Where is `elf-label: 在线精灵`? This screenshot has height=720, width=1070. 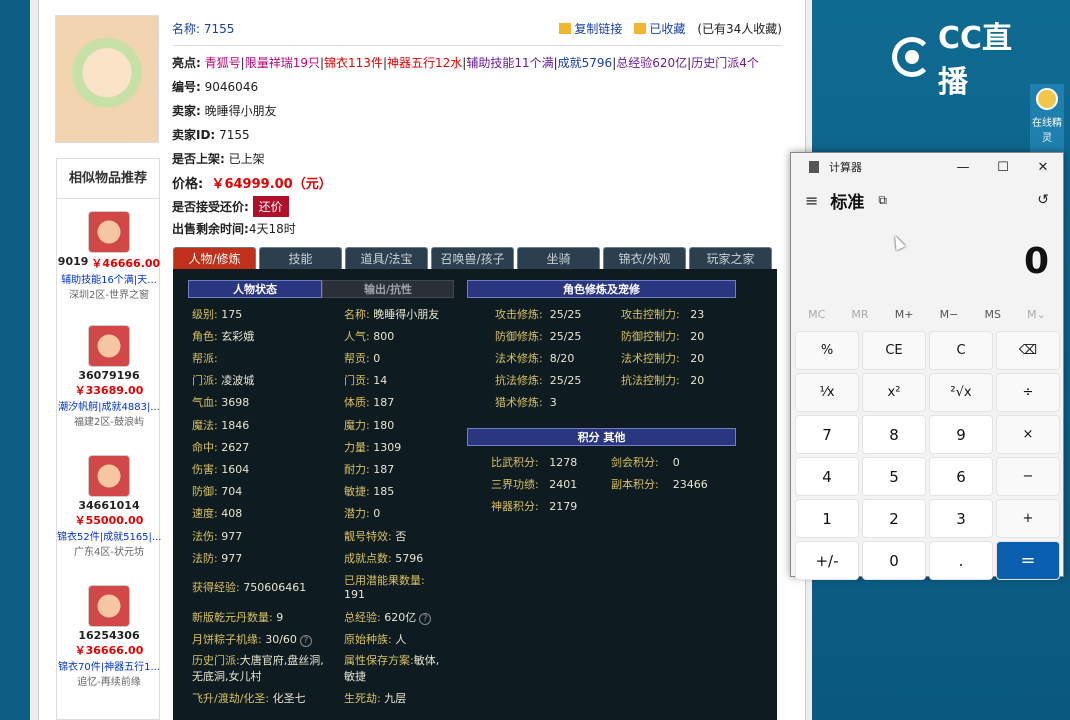
elf-label: 在线精灵 is located at coordinates (1047, 131).